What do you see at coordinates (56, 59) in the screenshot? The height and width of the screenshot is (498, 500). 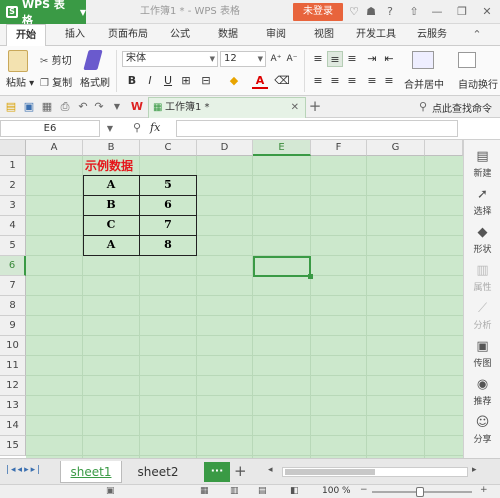 I see `cut-button: ✂ 剪切` at bounding box center [56, 59].